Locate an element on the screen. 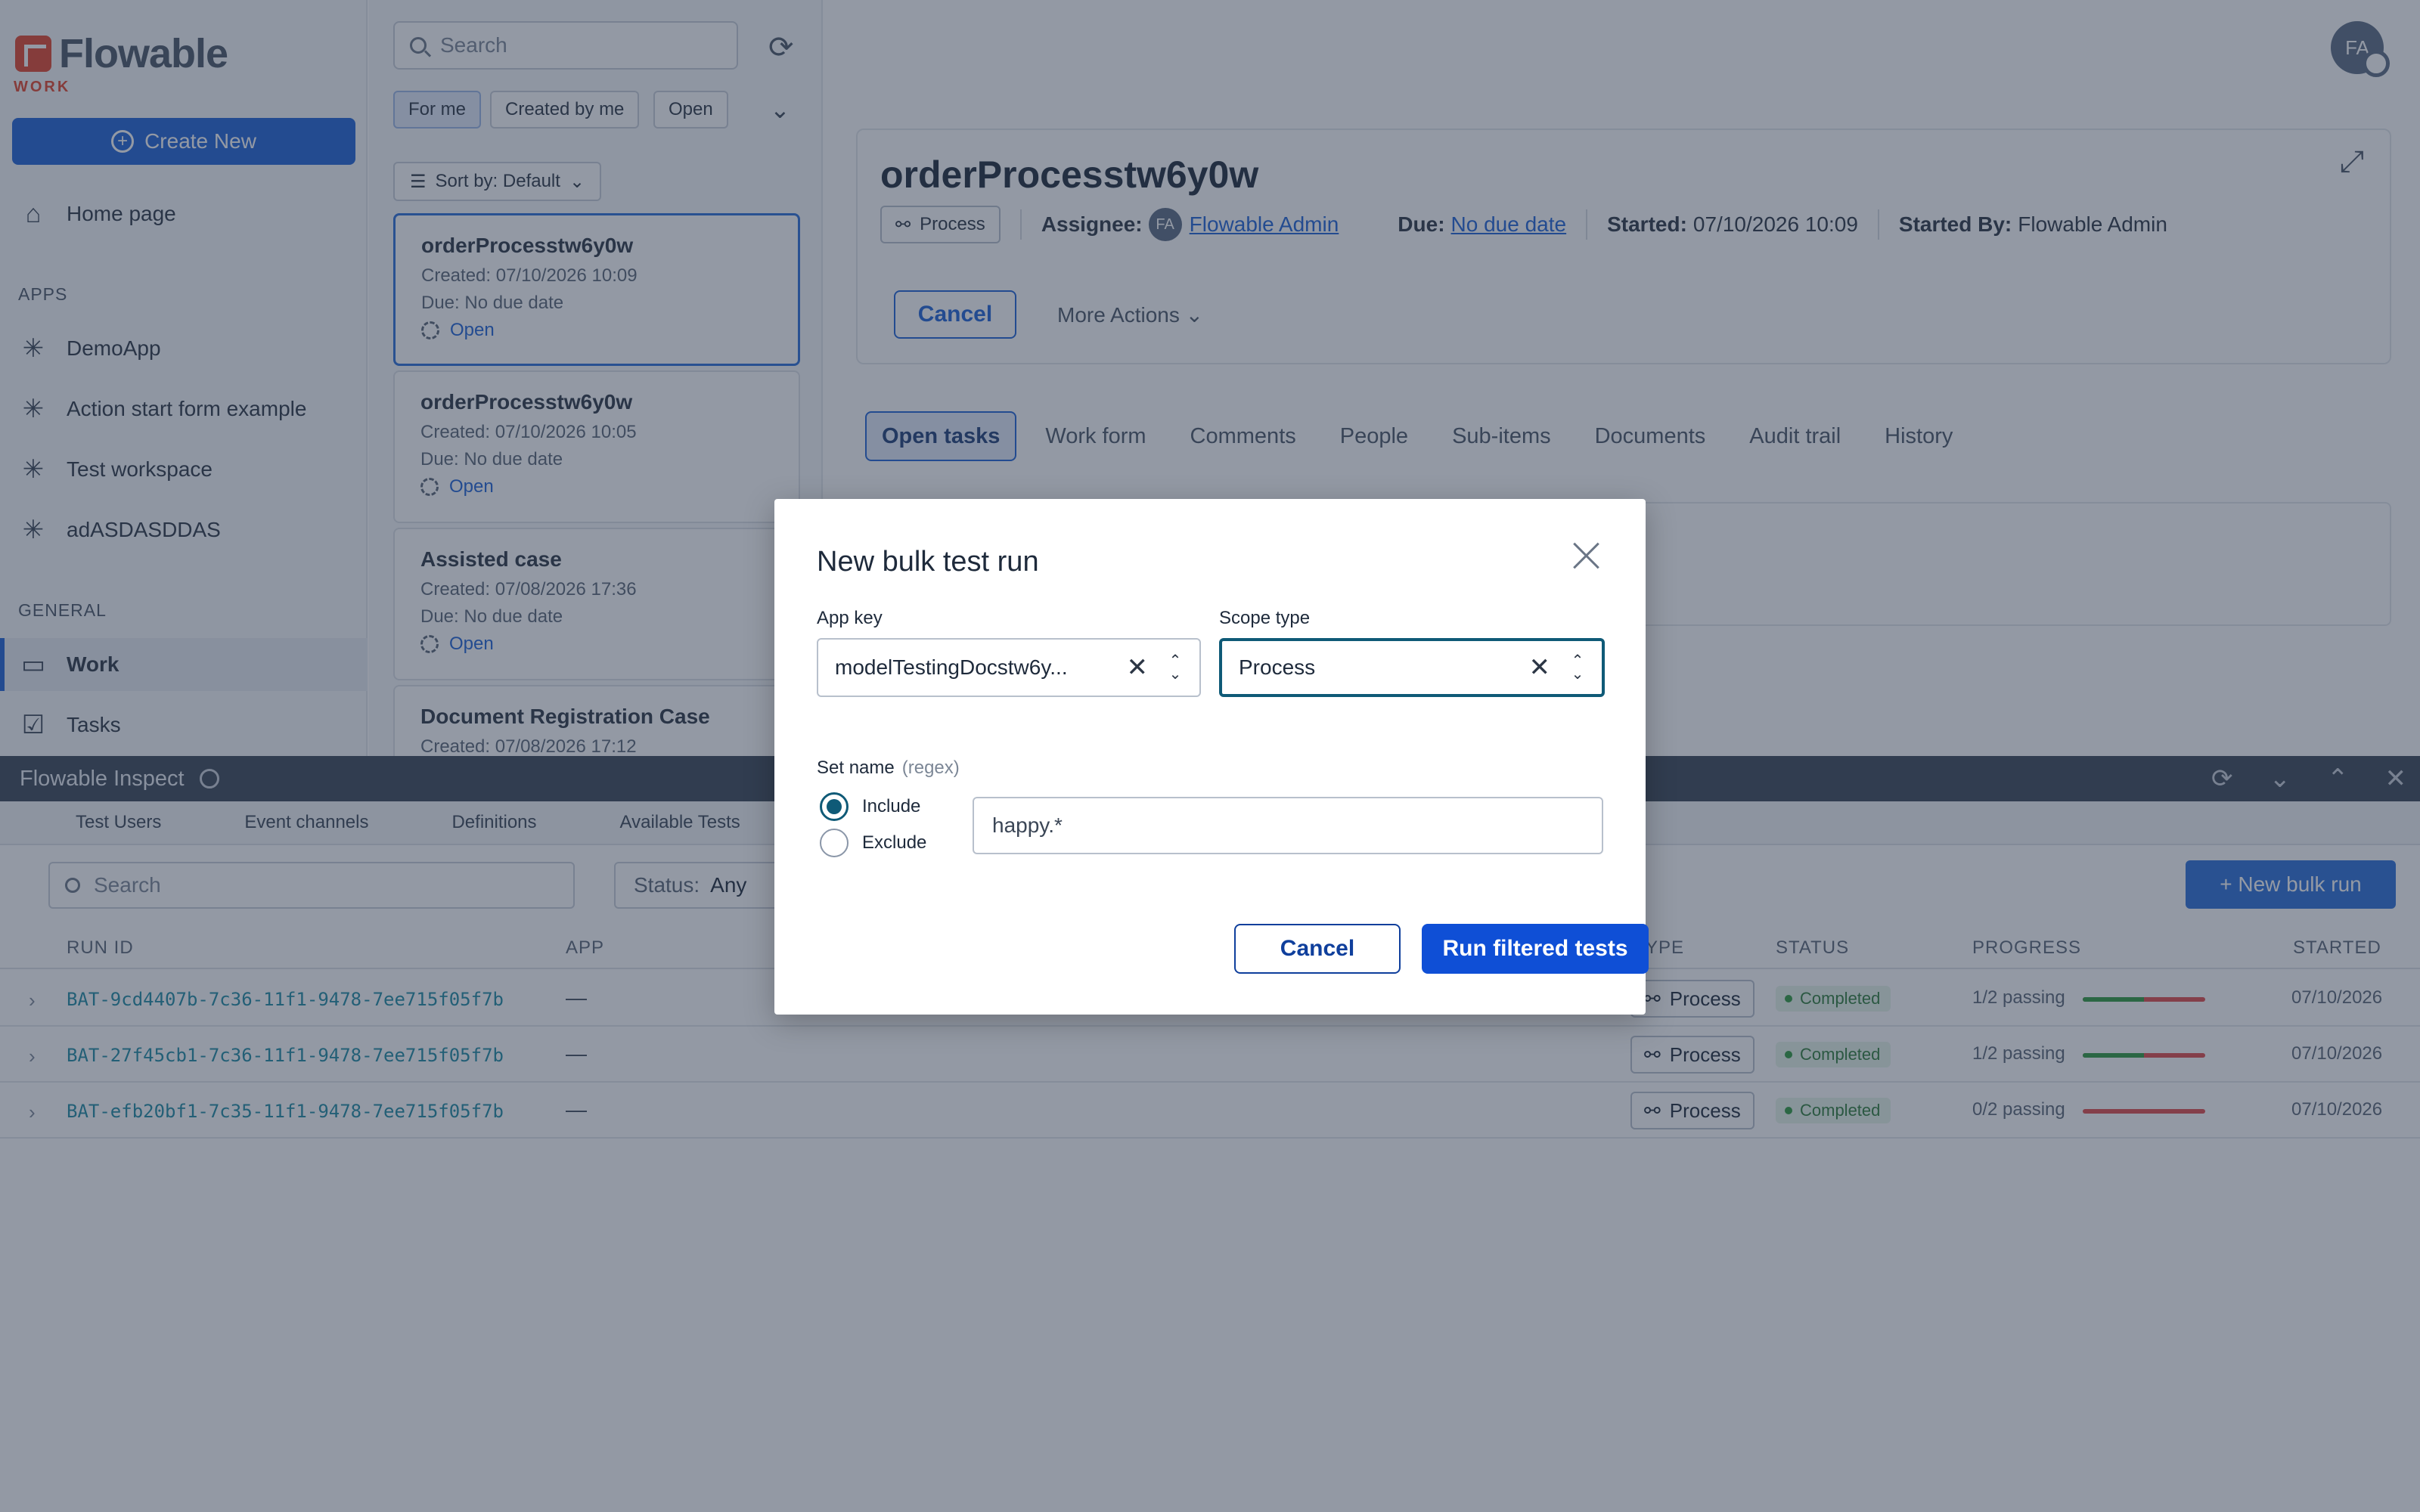 Image resolution: width=2420 pixels, height=1512 pixels. dialog-title: New bulk test run is located at coordinates (928, 562).